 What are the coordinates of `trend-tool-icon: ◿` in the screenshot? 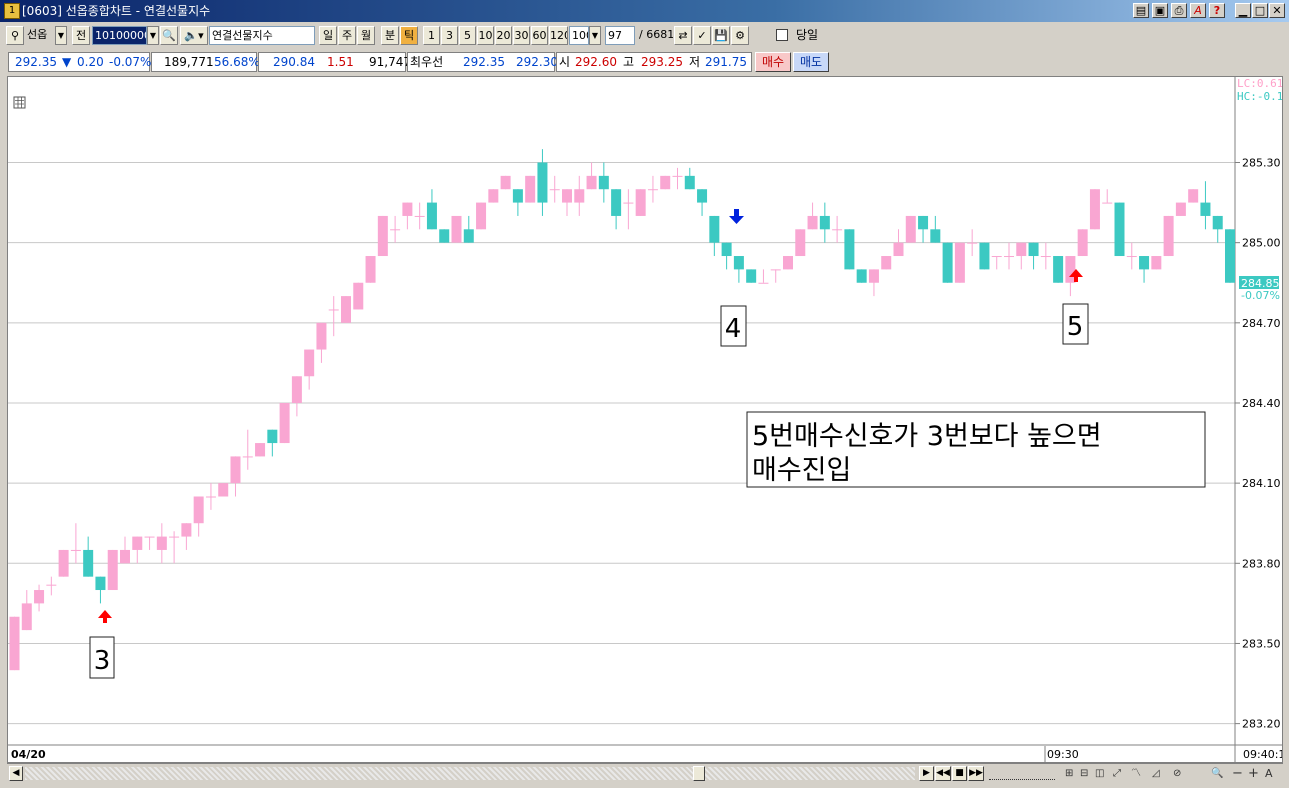 It's located at (1156, 774).